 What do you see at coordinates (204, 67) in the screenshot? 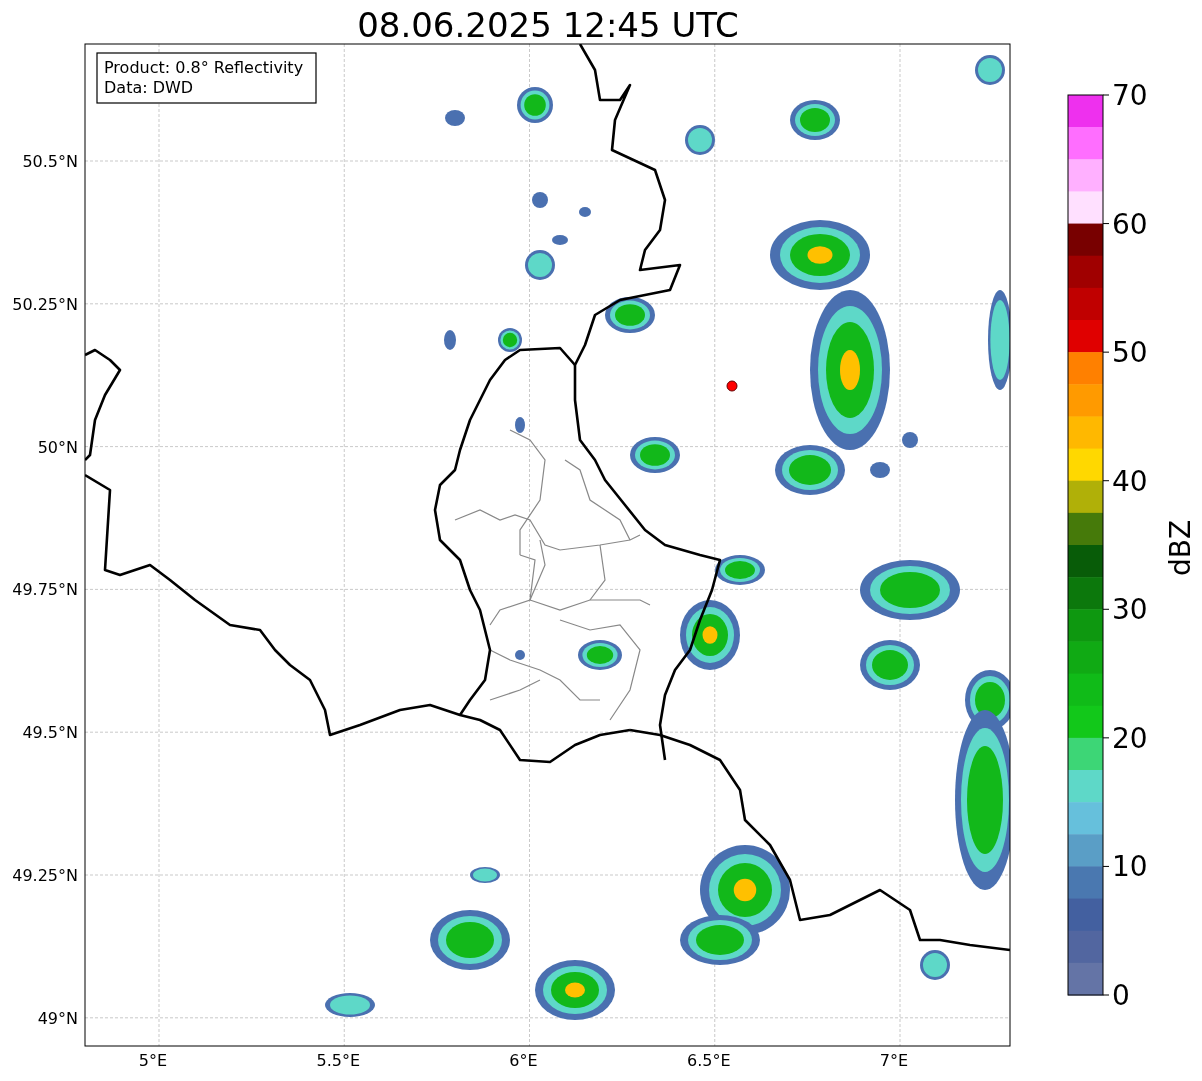
I see `info-text: Product: 0.8° Reflectivity` at bounding box center [204, 67].